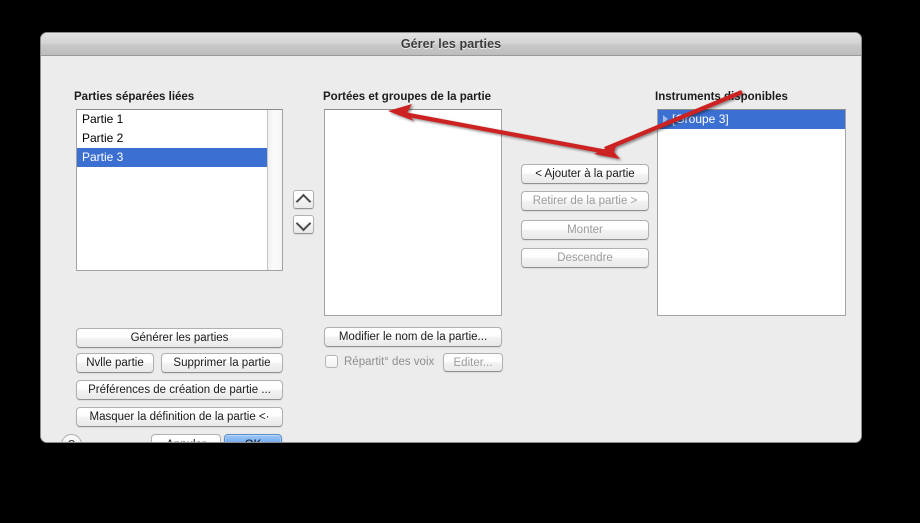 This screenshot has height=523, width=920. Describe the element at coordinates (274, 190) in the screenshot. I see `linked-parts-scrollbar` at that location.